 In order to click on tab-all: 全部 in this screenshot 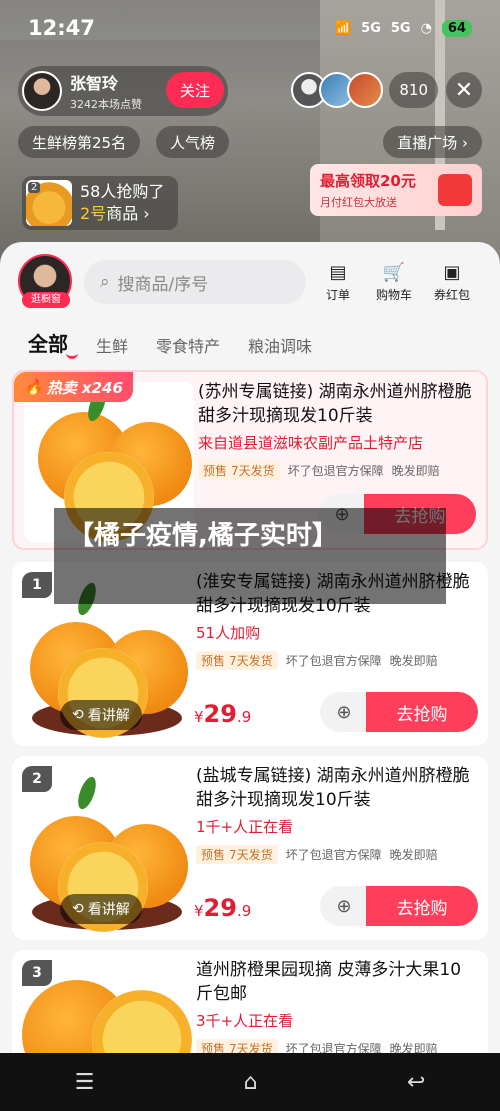, I will do `click(53, 343)`.